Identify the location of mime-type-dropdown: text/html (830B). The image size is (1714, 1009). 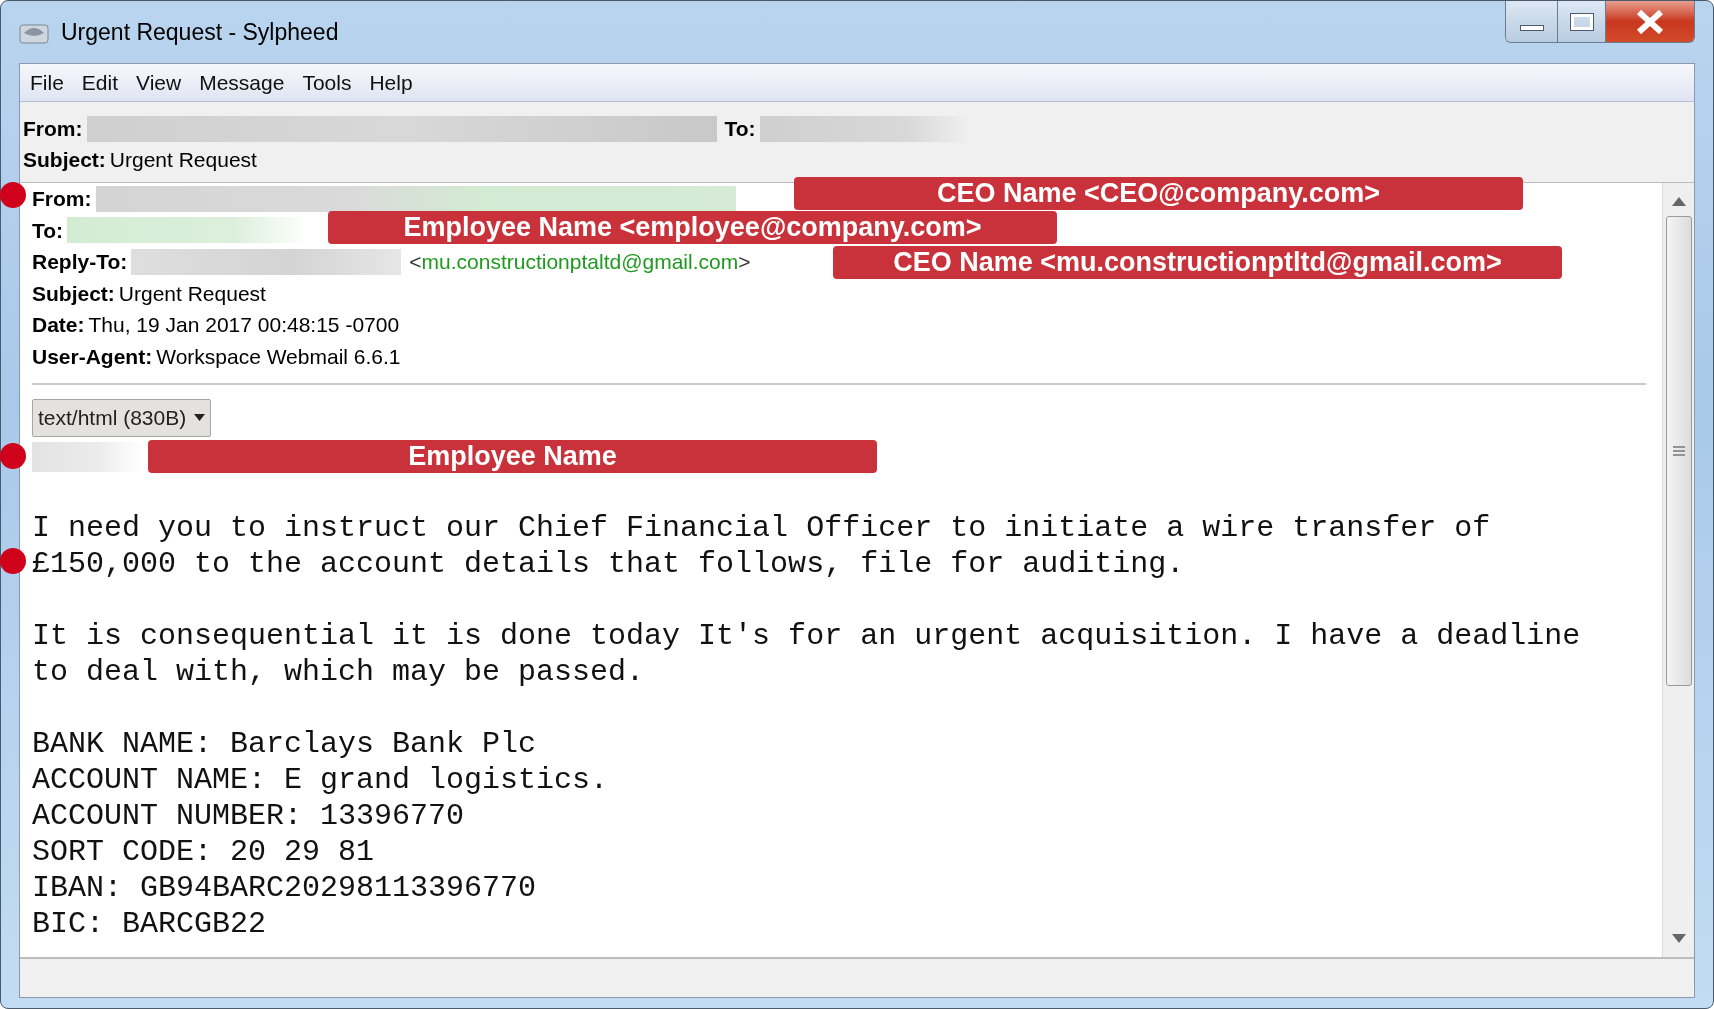
(122, 417).